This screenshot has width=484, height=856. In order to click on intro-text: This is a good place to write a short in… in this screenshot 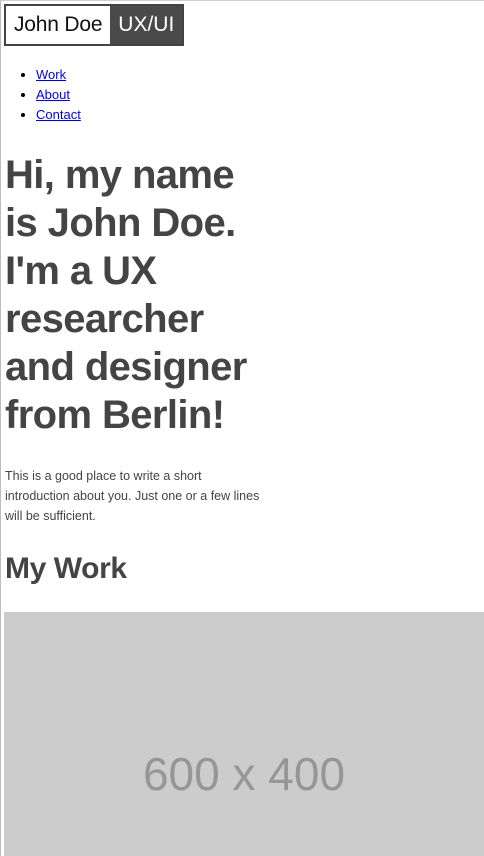, I will do `click(132, 496)`.